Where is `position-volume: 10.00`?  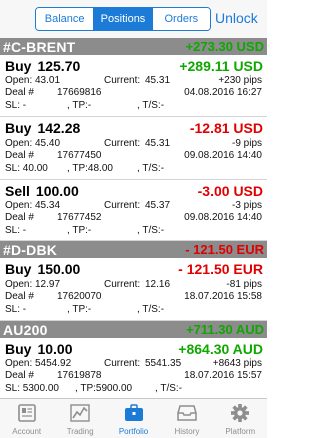 position-volume: 10.00 is located at coordinates (55, 349).